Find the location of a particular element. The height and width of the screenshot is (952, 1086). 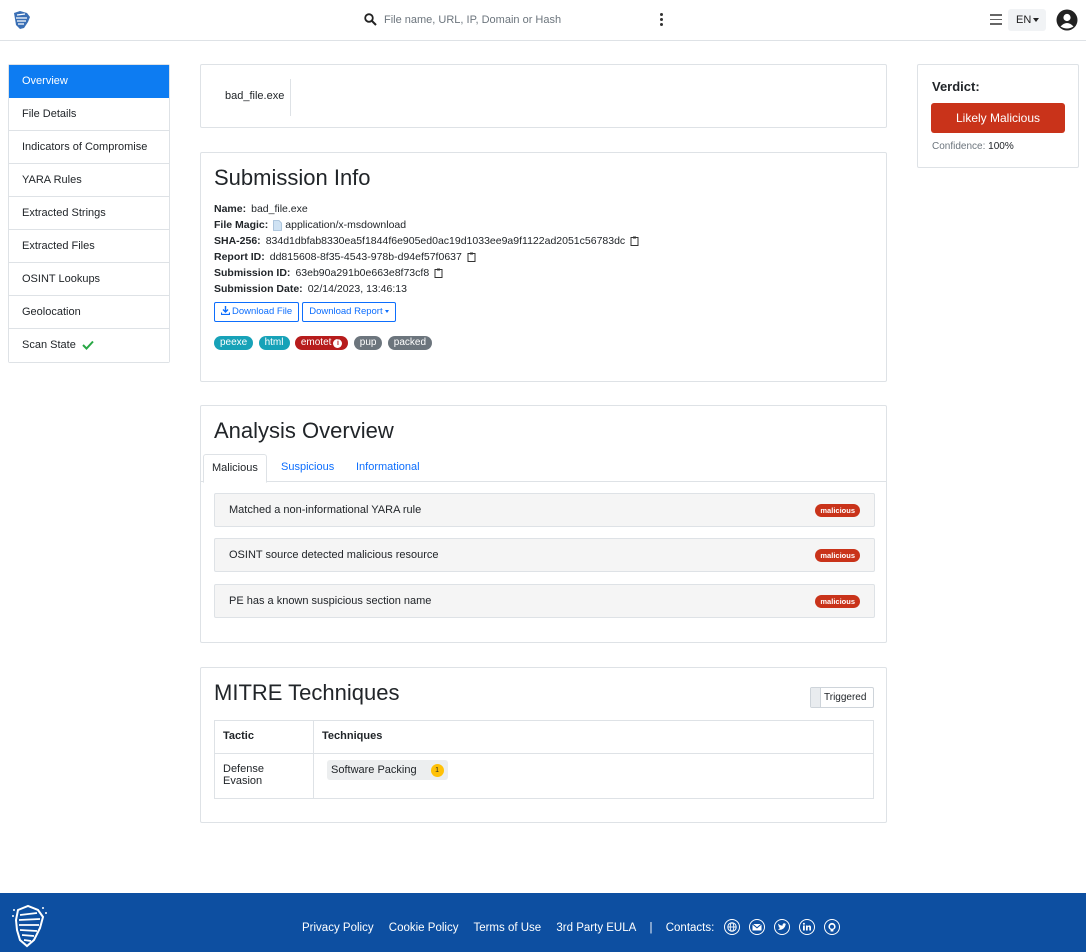

tag-badge: peexe is located at coordinates (234, 343).